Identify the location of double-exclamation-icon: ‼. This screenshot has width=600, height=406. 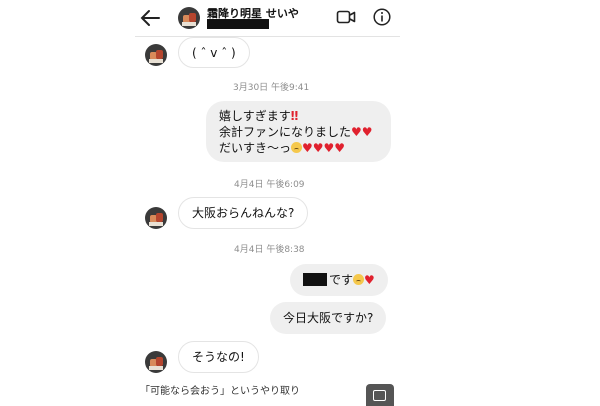
(294, 116).